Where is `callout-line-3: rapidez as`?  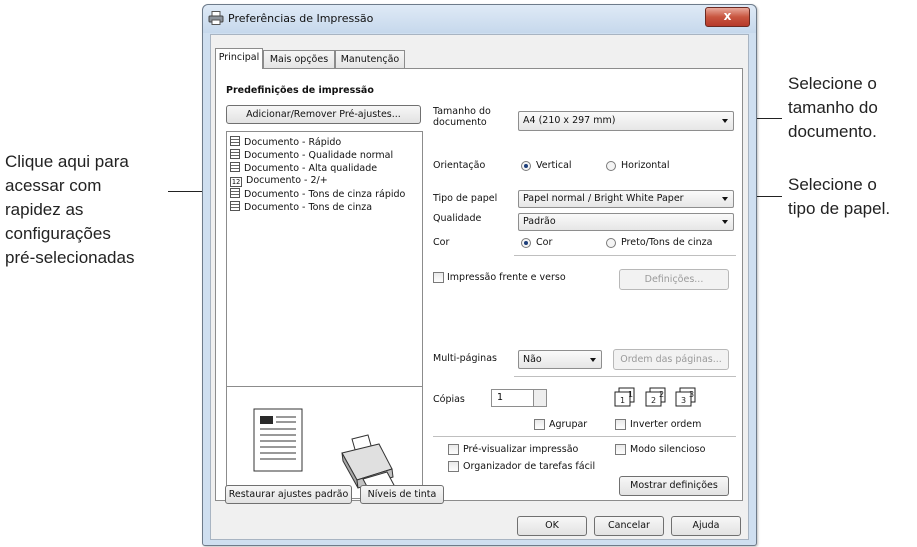 callout-line-3: rapidez as is located at coordinates (44, 209).